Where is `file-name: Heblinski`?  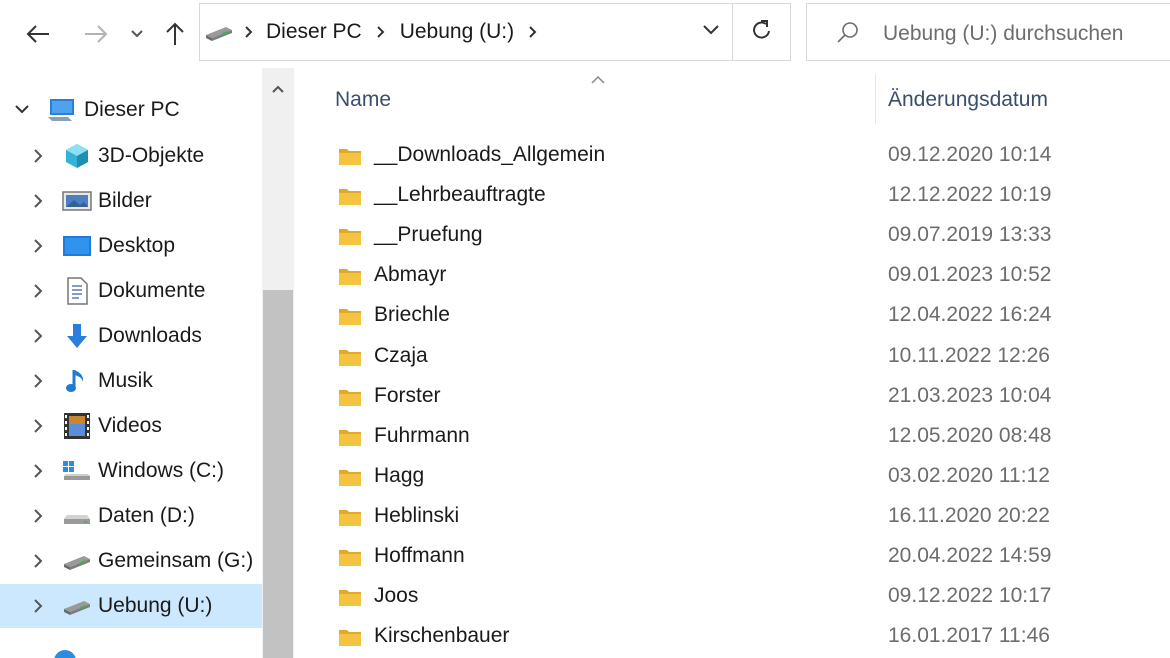 file-name: Heblinski is located at coordinates (416, 516).